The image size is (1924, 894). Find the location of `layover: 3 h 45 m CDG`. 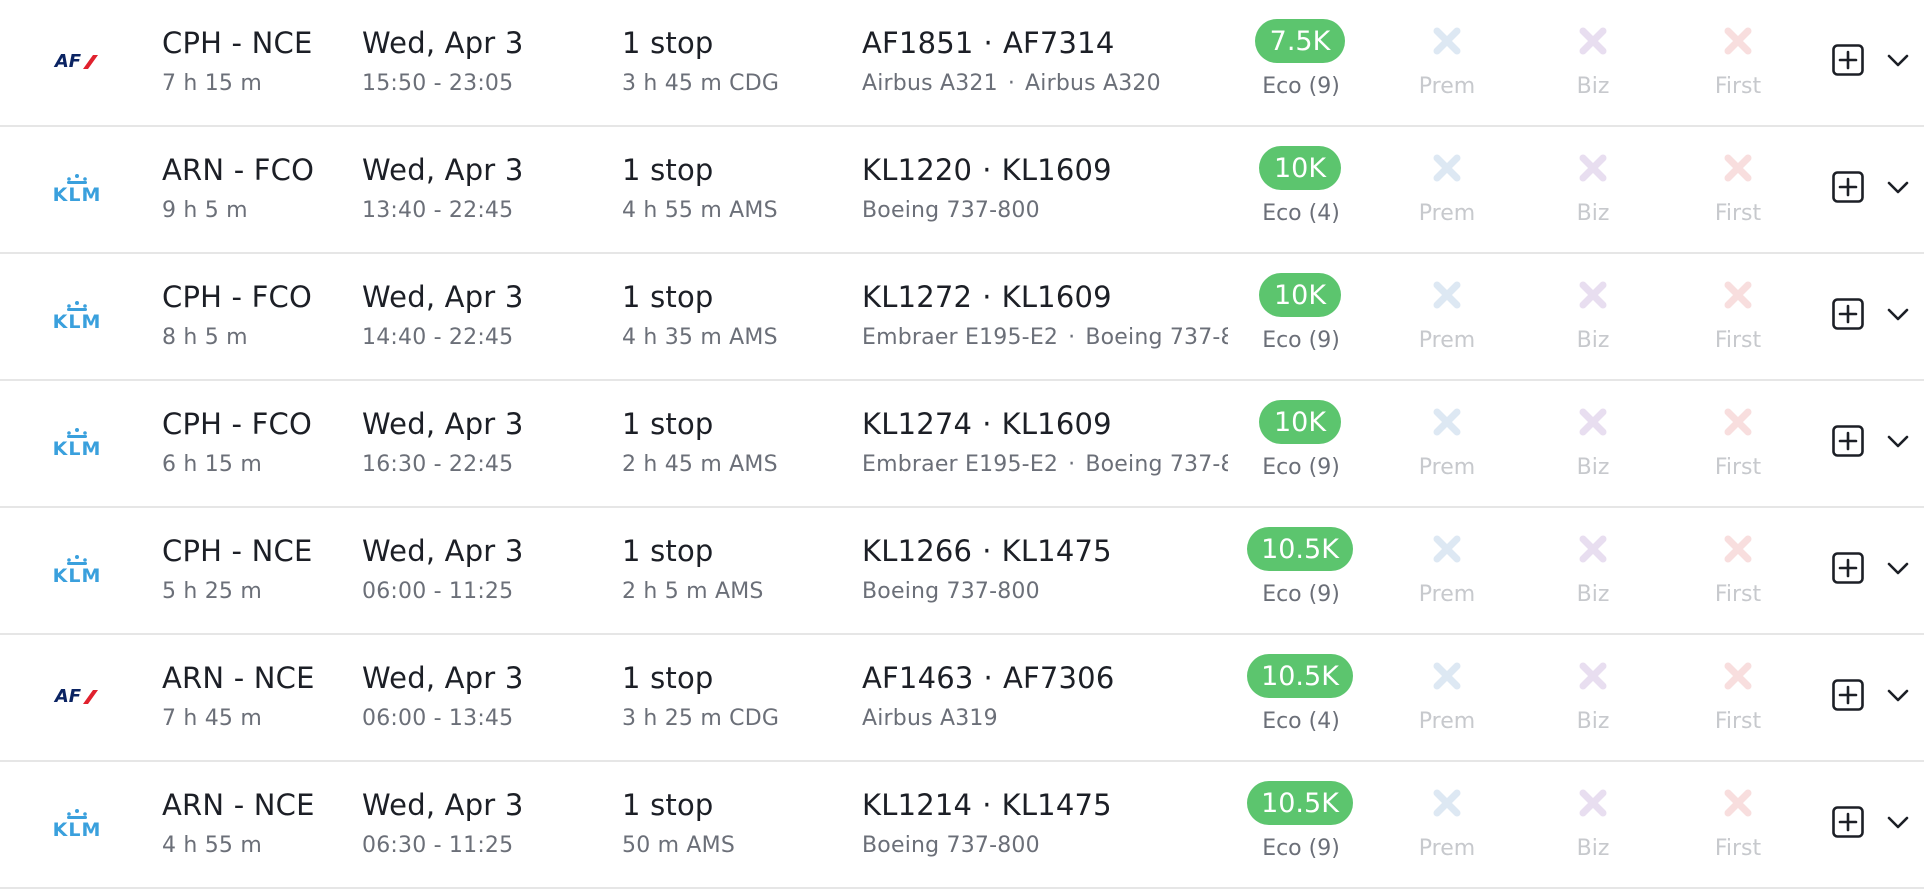

layover: 3 h 45 m CDG is located at coordinates (701, 83).